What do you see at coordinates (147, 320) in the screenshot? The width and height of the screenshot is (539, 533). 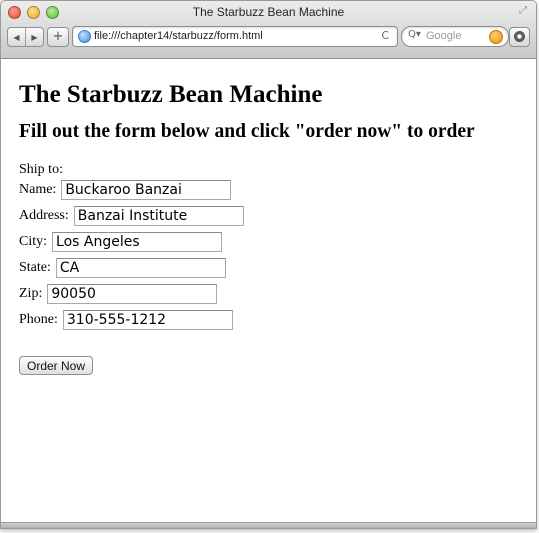 I see `phone-field` at bounding box center [147, 320].